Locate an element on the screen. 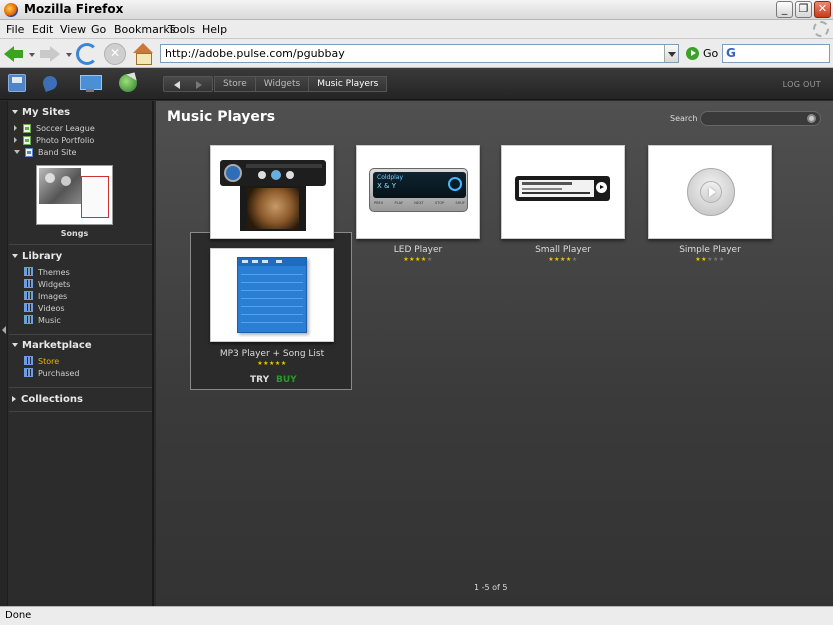  menu-edit: Edit is located at coordinates (42, 29).